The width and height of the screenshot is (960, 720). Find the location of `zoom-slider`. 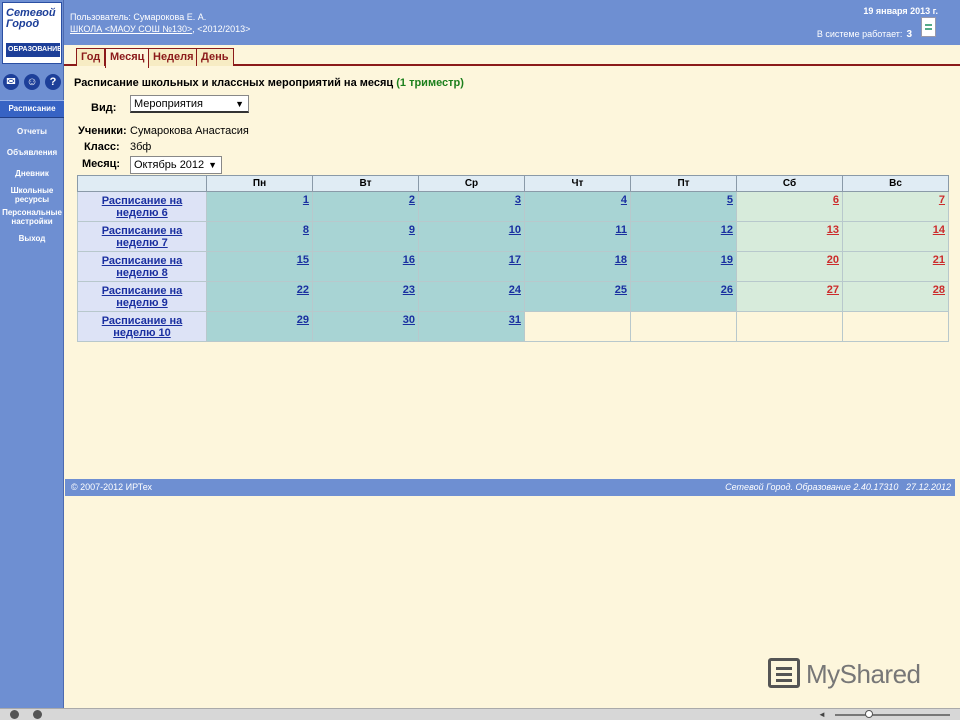

zoom-slider is located at coordinates (892, 715).